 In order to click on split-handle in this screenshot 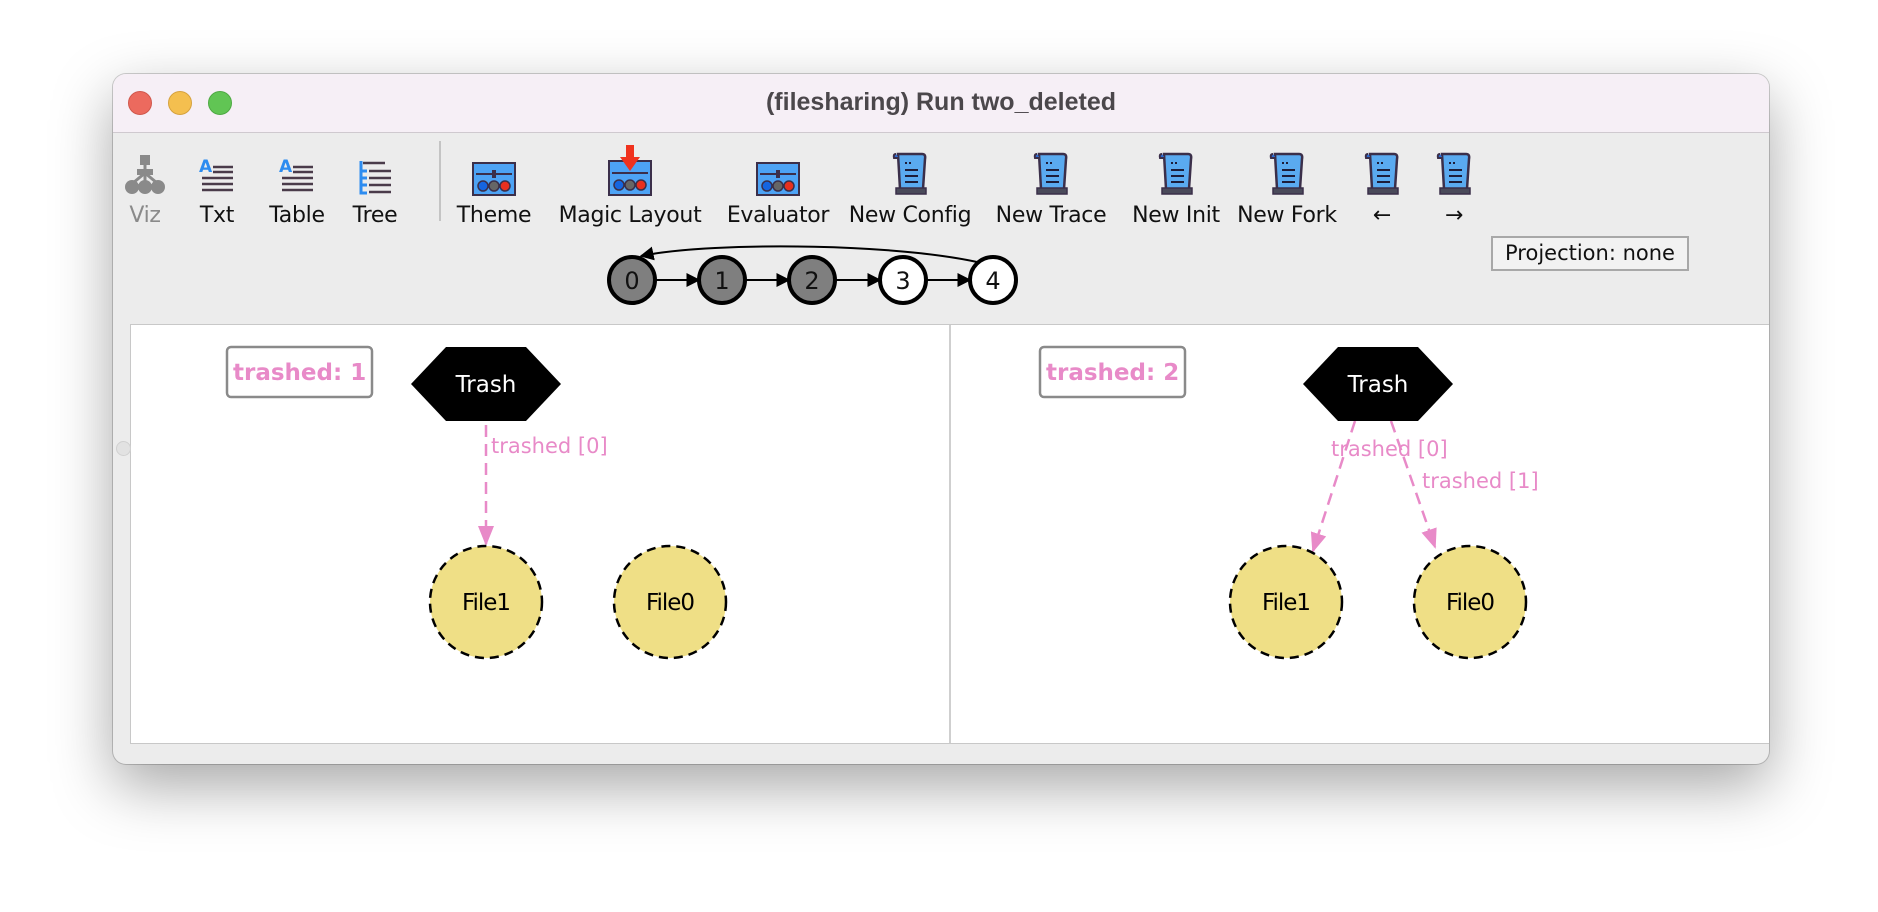, I will do `click(123, 448)`.